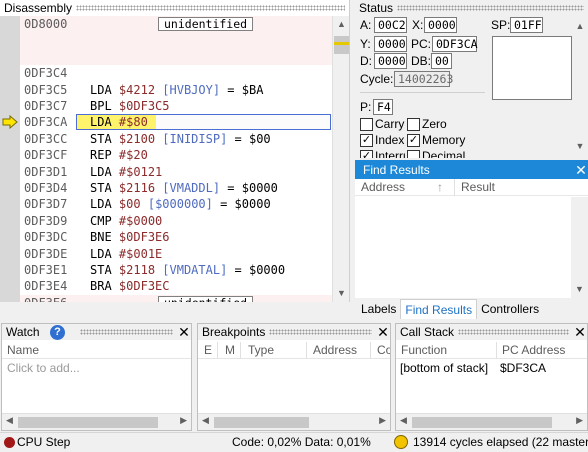 The image size is (588, 452). I want to click on disassembly-line: 0DF3DC BNE $0DF3E6, so click(176, 237).